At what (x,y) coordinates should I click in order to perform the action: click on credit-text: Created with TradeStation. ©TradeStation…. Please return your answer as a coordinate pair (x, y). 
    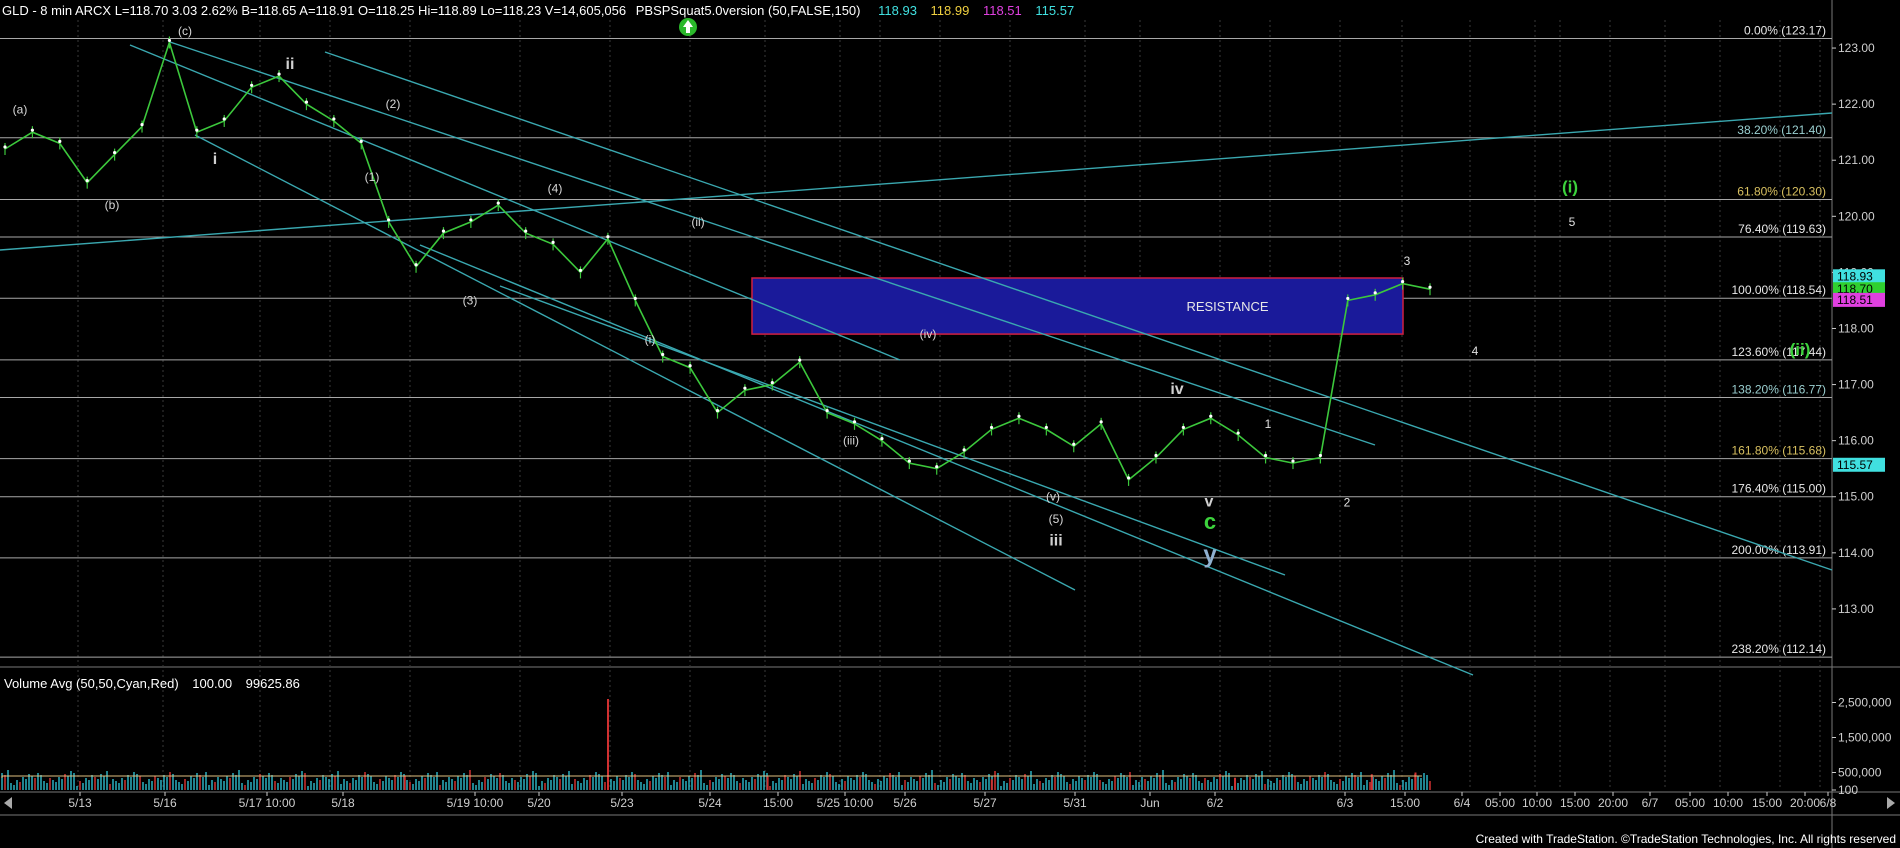
    Looking at the image, I should click on (1685, 839).